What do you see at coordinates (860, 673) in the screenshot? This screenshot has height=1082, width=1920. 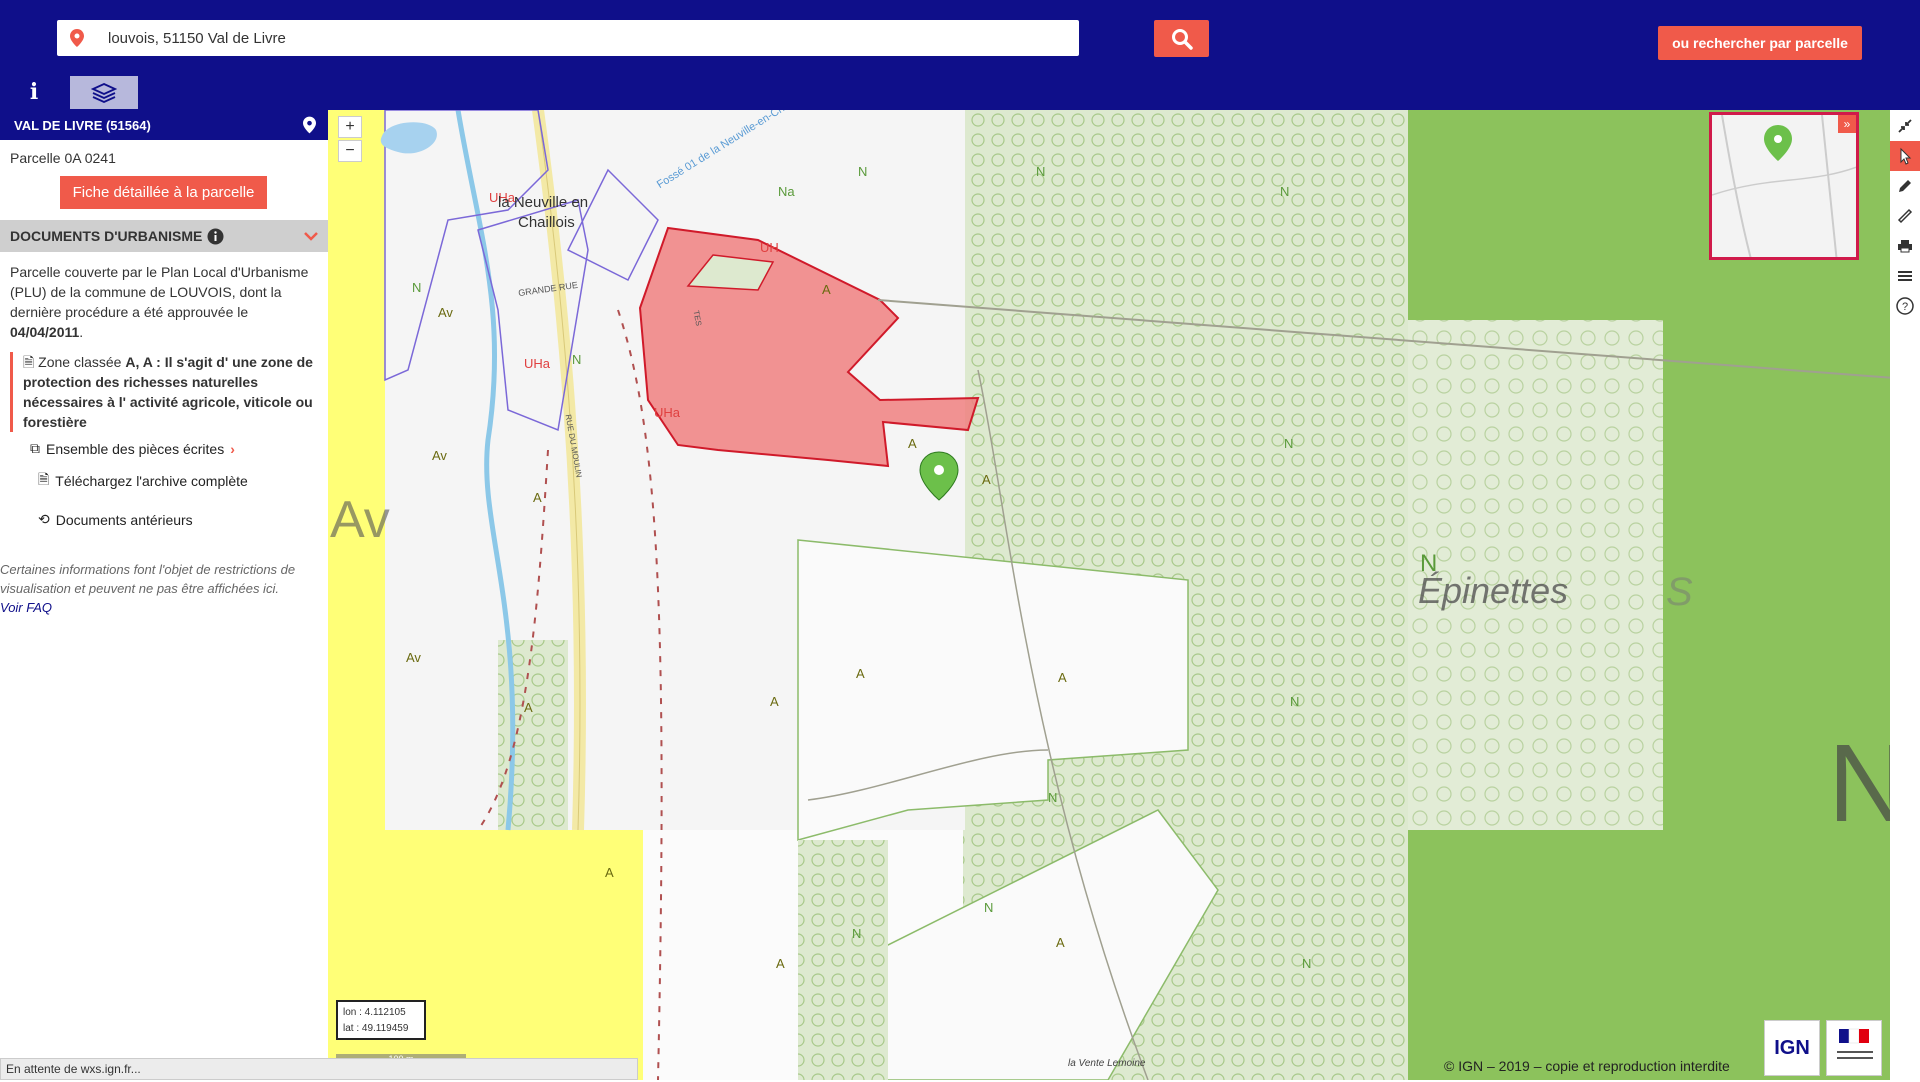 I see `zone-label-a-4: A` at bounding box center [860, 673].